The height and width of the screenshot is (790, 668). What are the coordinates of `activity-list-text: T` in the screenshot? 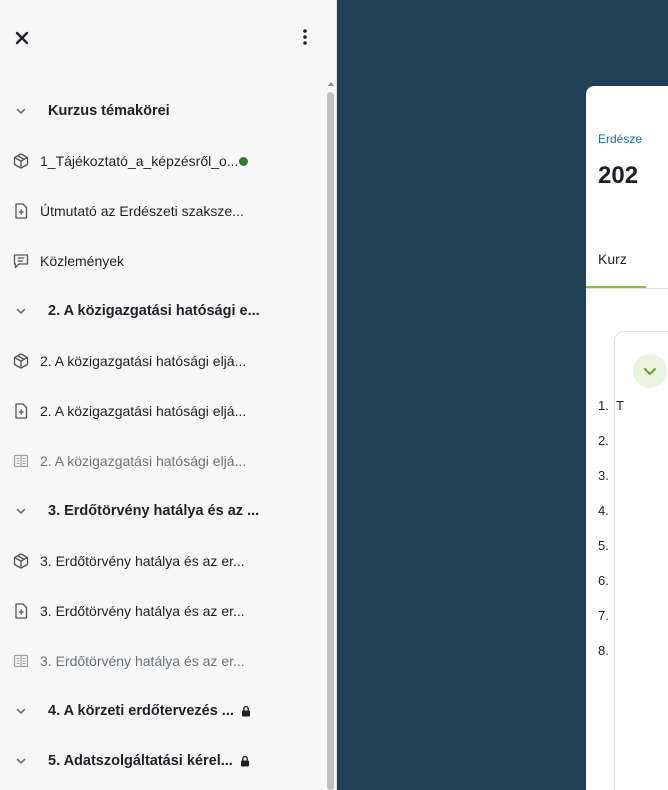 It's located at (620, 405).